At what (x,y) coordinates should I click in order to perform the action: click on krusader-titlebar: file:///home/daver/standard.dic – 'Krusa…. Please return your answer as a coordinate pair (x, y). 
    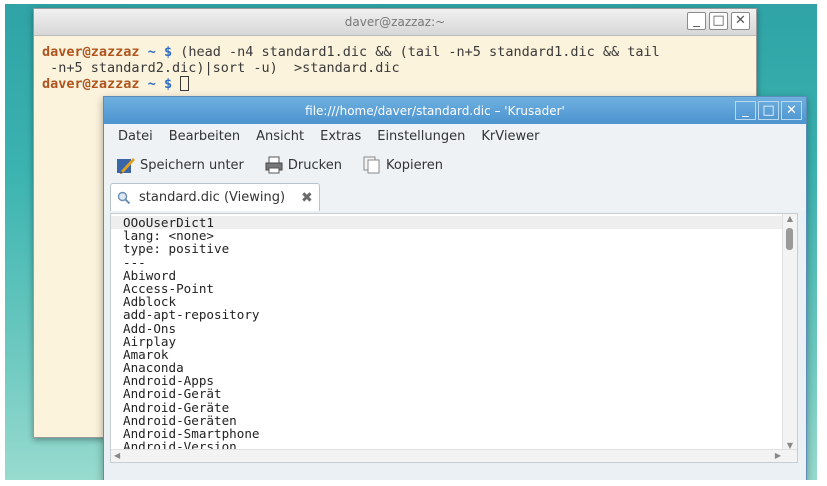
    Looking at the image, I should click on (455, 110).